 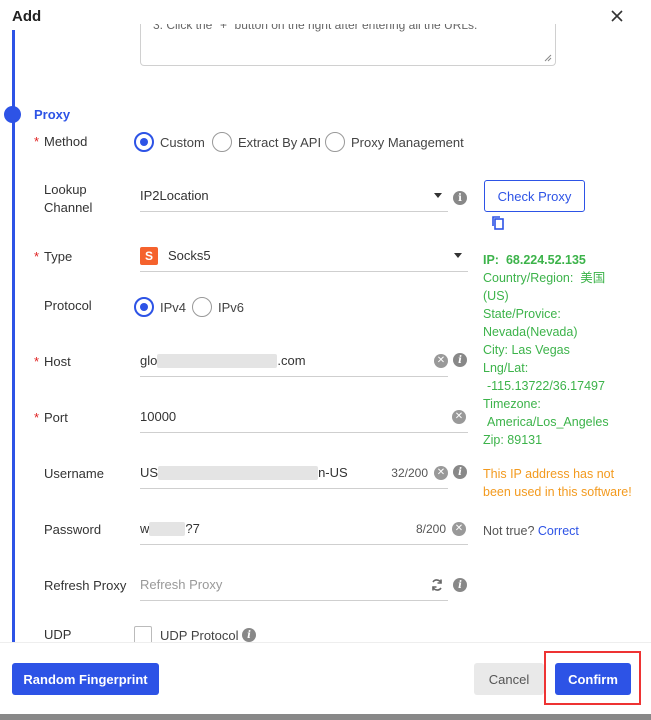 What do you see at coordinates (27, 16) in the screenshot?
I see `dialog-title: Add` at bounding box center [27, 16].